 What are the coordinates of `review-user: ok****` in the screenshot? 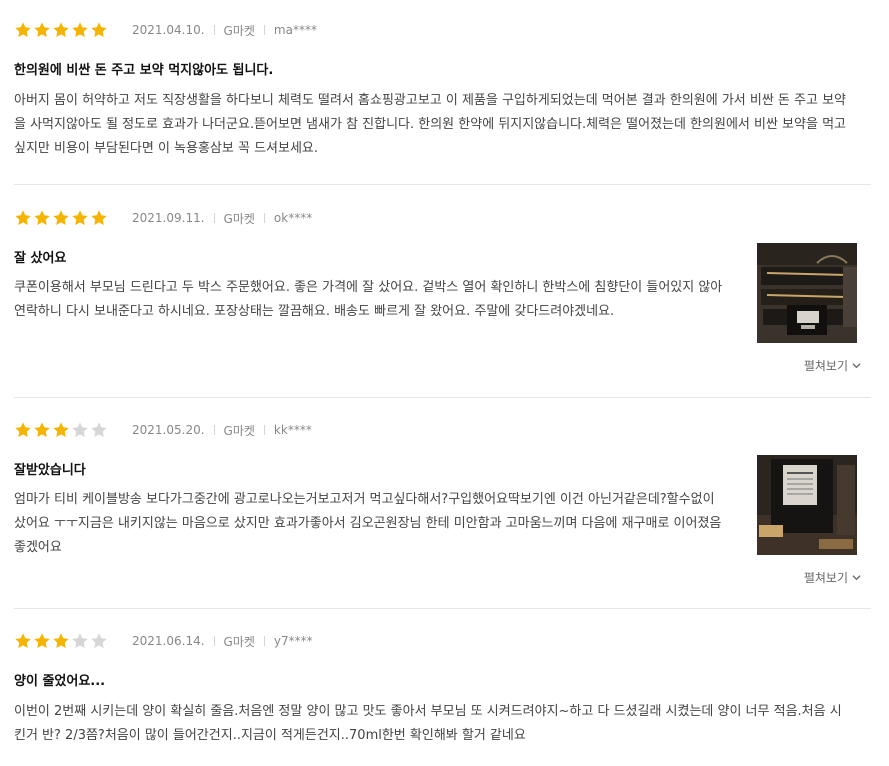 It's located at (293, 218).